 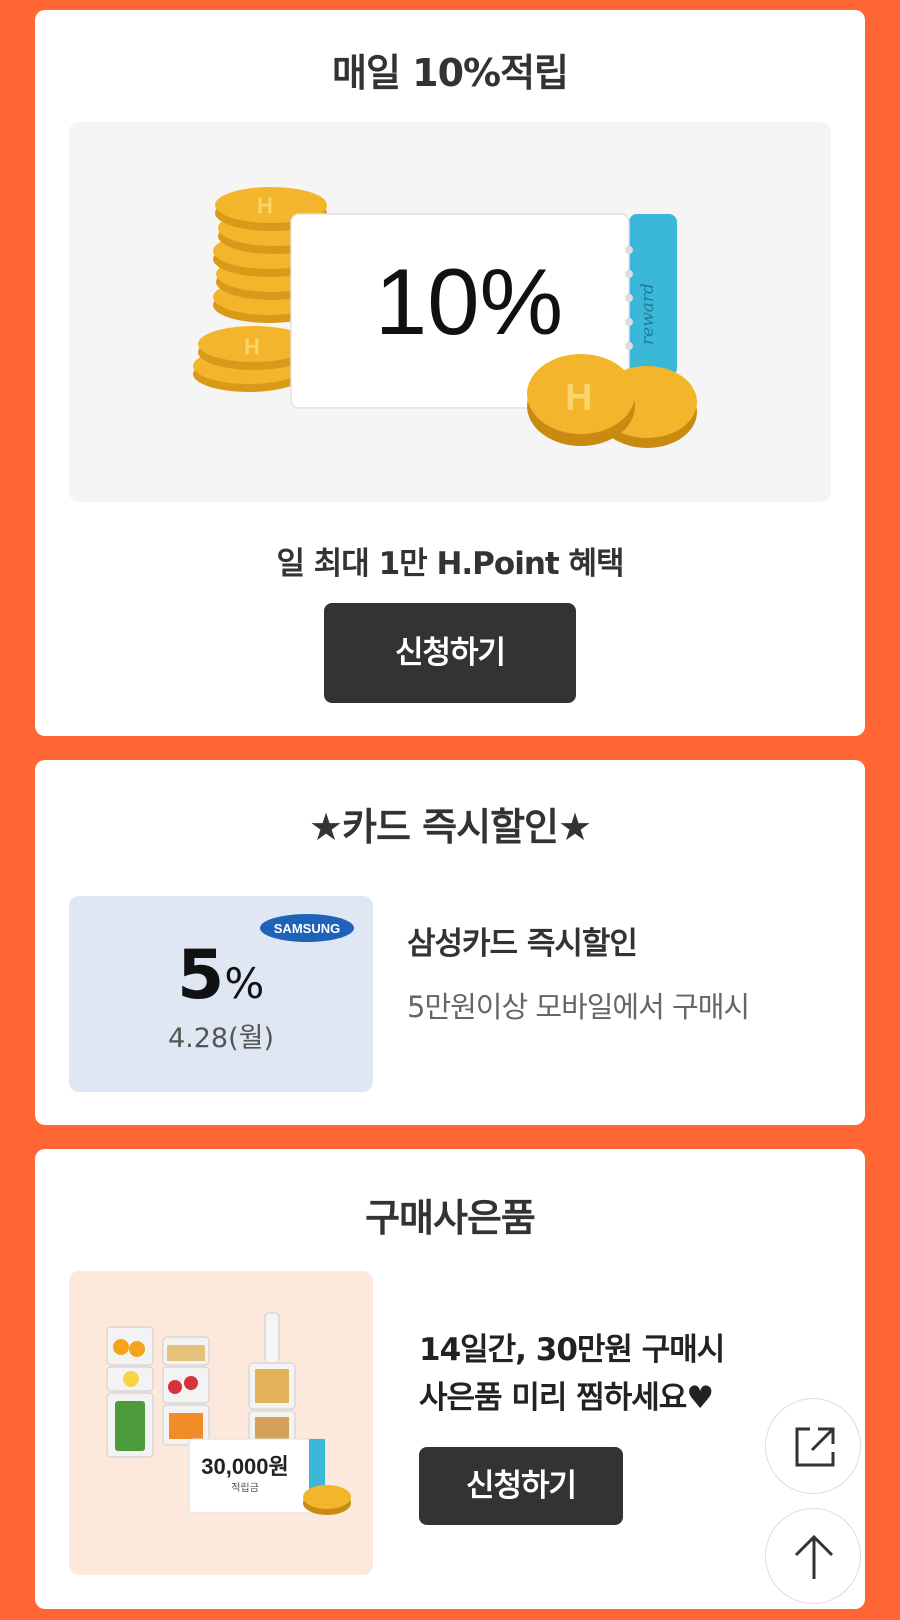 What do you see at coordinates (272, 1380) in the screenshot?
I see `container-stack-right` at bounding box center [272, 1380].